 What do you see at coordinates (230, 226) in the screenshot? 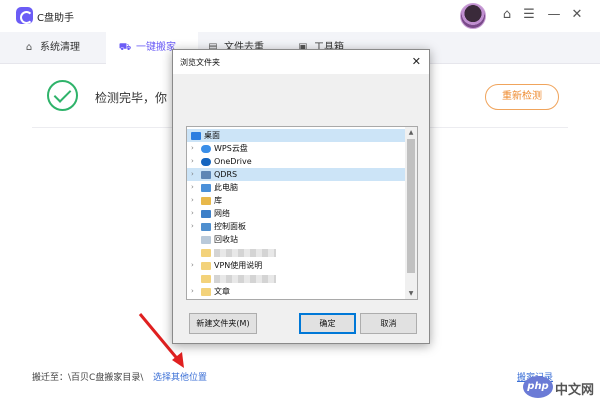
I see `tree-item-label: 控制面板` at bounding box center [230, 226].